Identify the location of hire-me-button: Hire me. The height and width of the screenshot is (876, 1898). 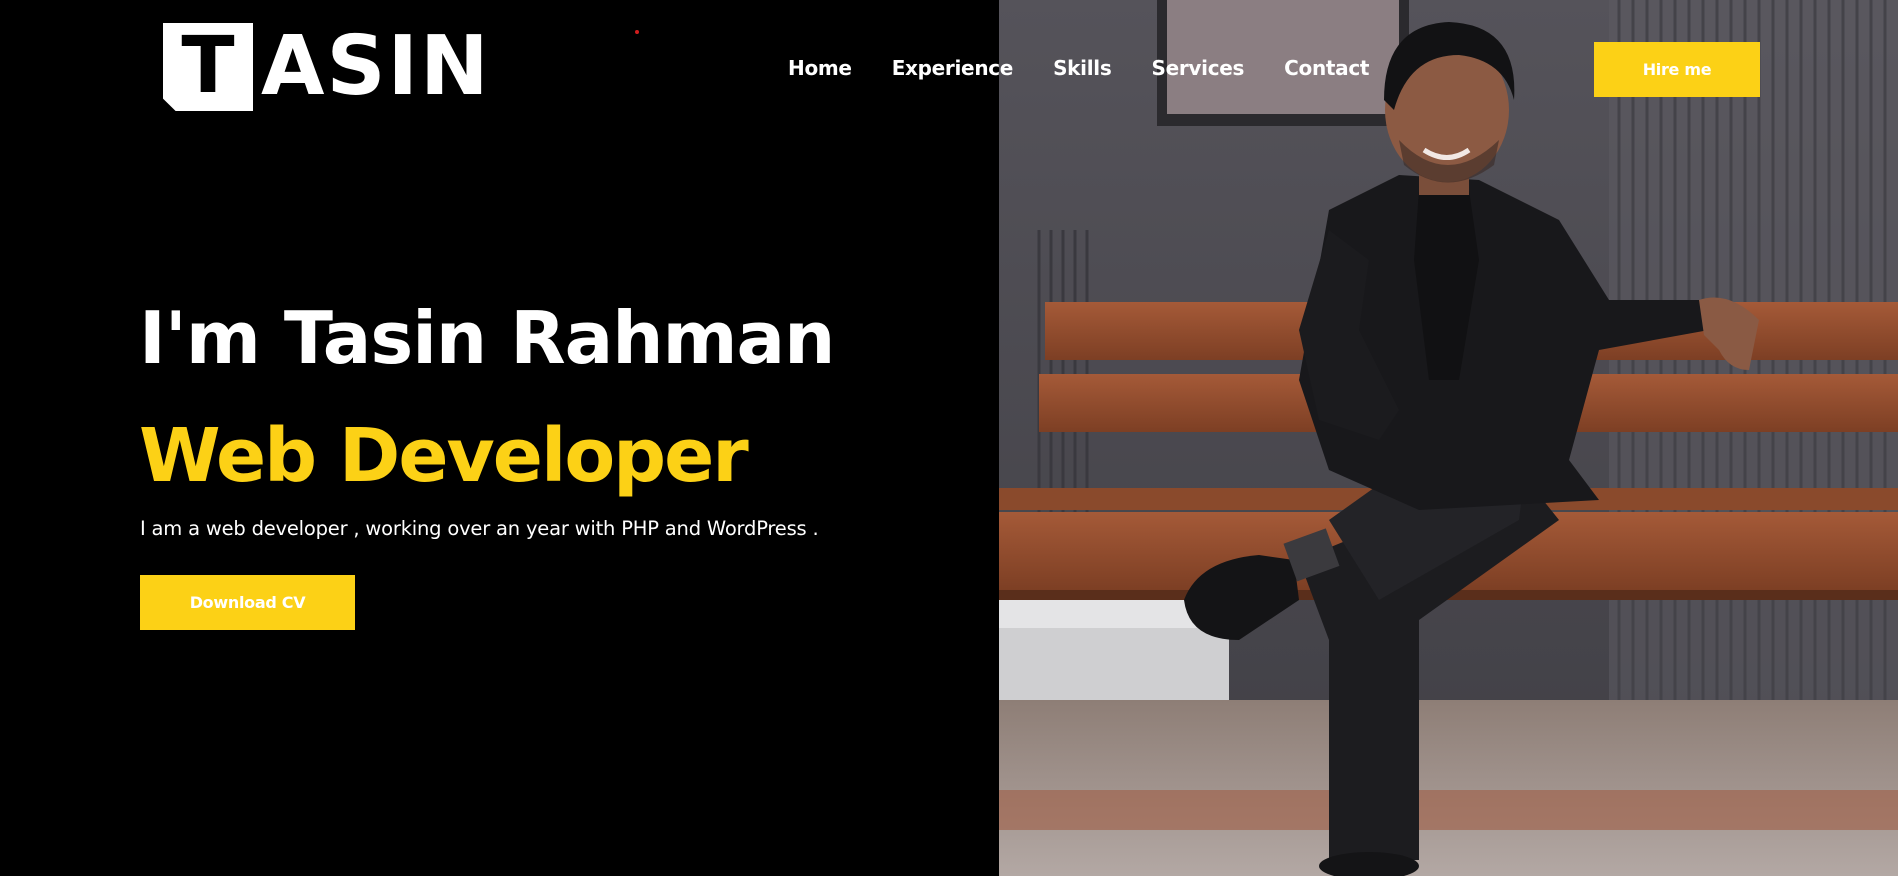
(1677, 69).